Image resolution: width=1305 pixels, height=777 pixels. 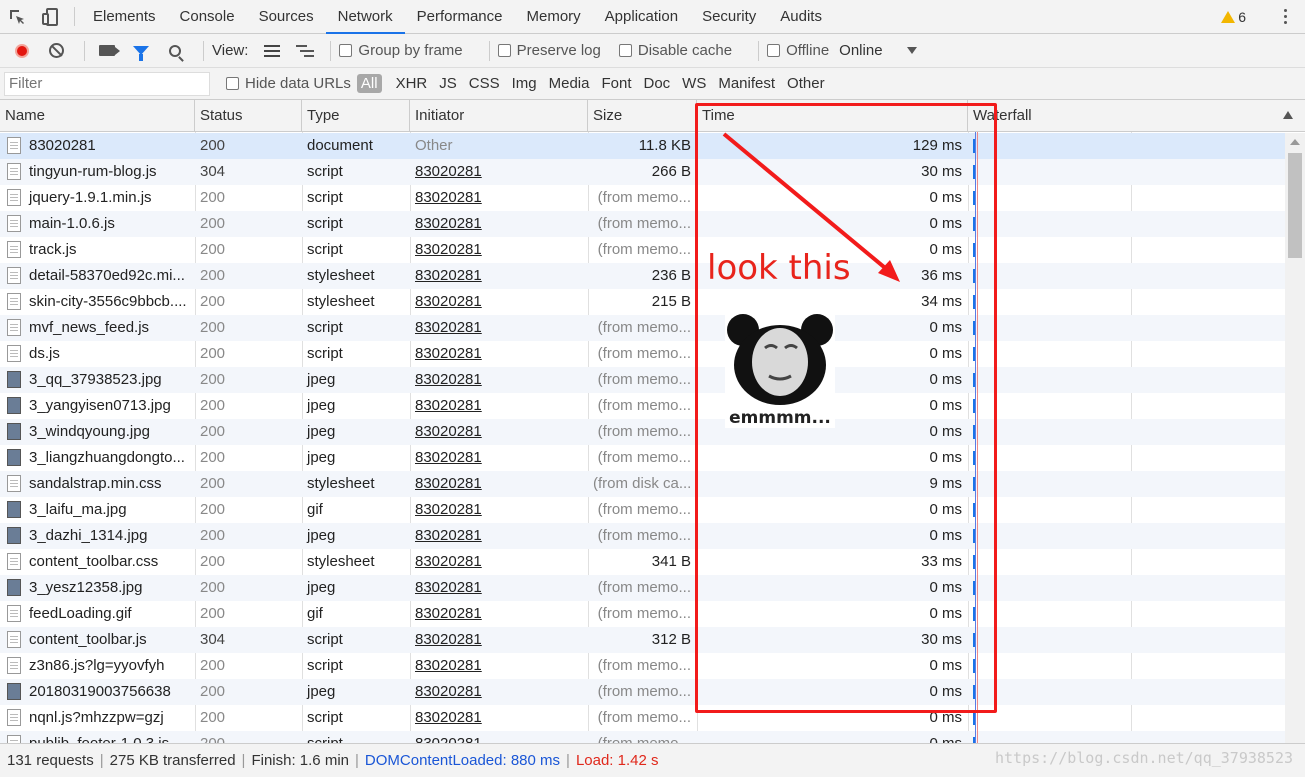 What do you see at coordinates (356, 115) in the screenshot?
I see `column-type: Type` at bounding box center [356, 115].